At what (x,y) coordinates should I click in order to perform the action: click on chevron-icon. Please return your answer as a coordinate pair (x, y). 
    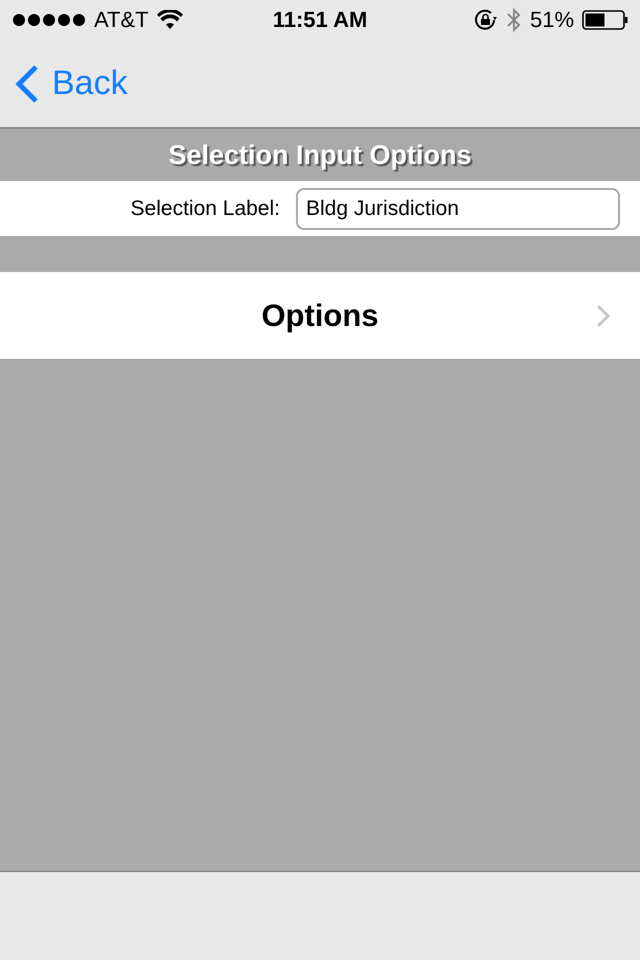
    Looking at the image, I should click on (603, 316).